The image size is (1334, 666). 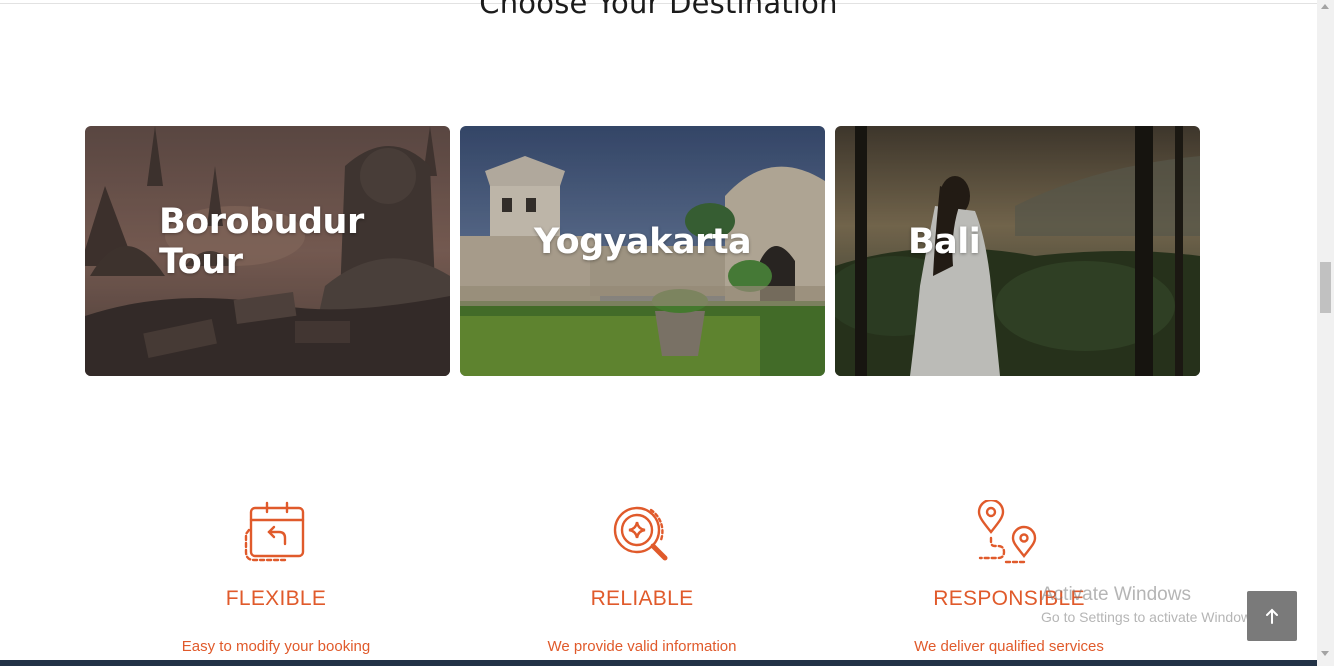 What do you see at coordinates (944, 242) in the screenshot?
I see `destination-label: Bali` at bounding box center [944, 242].